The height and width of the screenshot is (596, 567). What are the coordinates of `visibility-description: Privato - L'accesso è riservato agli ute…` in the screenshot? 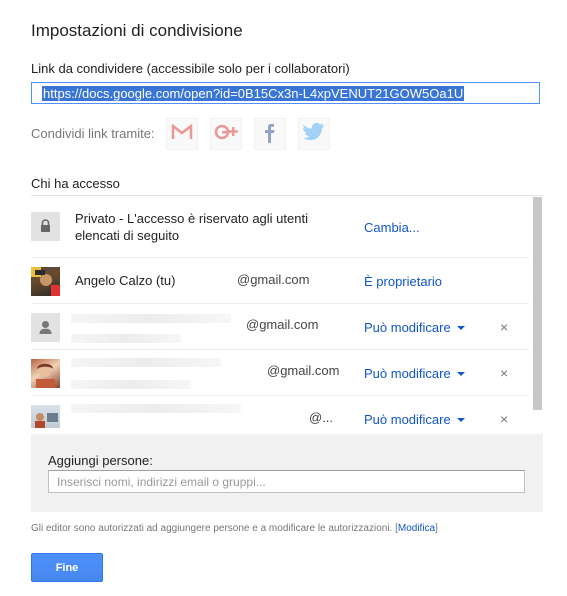 It's located at (191, 227).